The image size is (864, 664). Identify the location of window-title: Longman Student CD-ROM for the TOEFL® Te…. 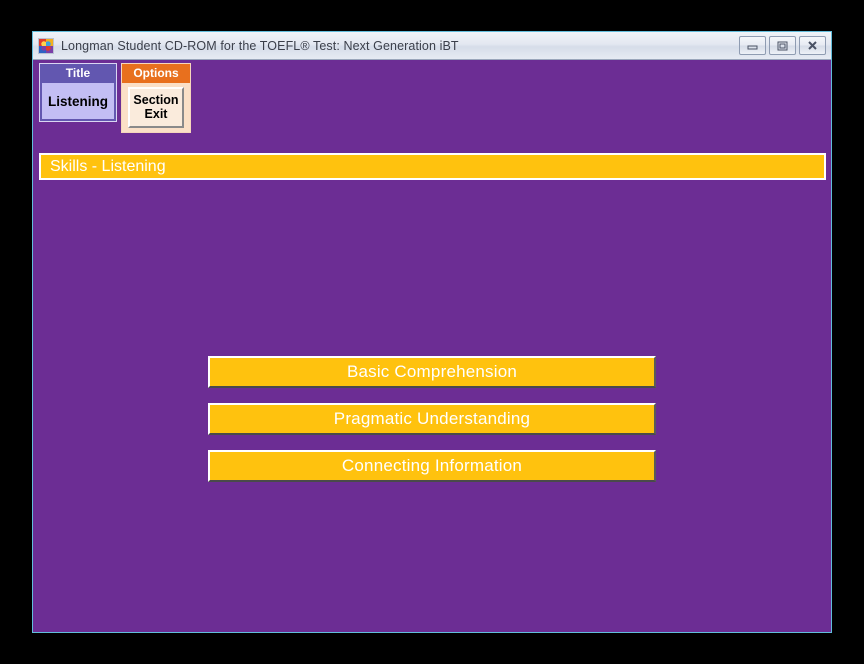
(260, 45).